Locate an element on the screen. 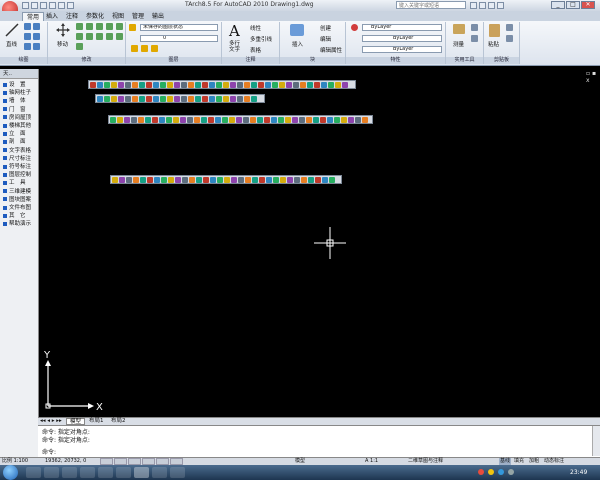 The width and height of the screenshot is (600, 480). tab-parametric: 参数化 is located at coordinates (95, 16).